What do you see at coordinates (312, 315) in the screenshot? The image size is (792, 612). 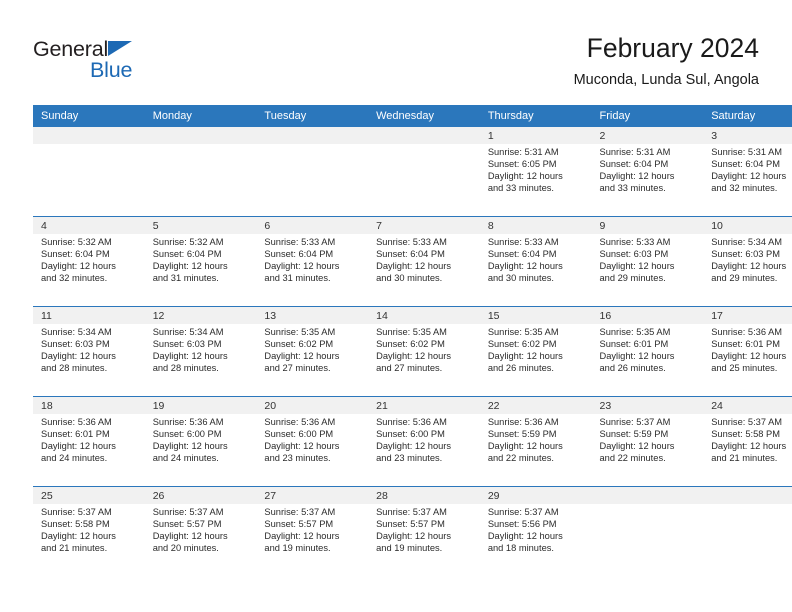 I see `day-number-band: 13` at bounding box center [312, 315].